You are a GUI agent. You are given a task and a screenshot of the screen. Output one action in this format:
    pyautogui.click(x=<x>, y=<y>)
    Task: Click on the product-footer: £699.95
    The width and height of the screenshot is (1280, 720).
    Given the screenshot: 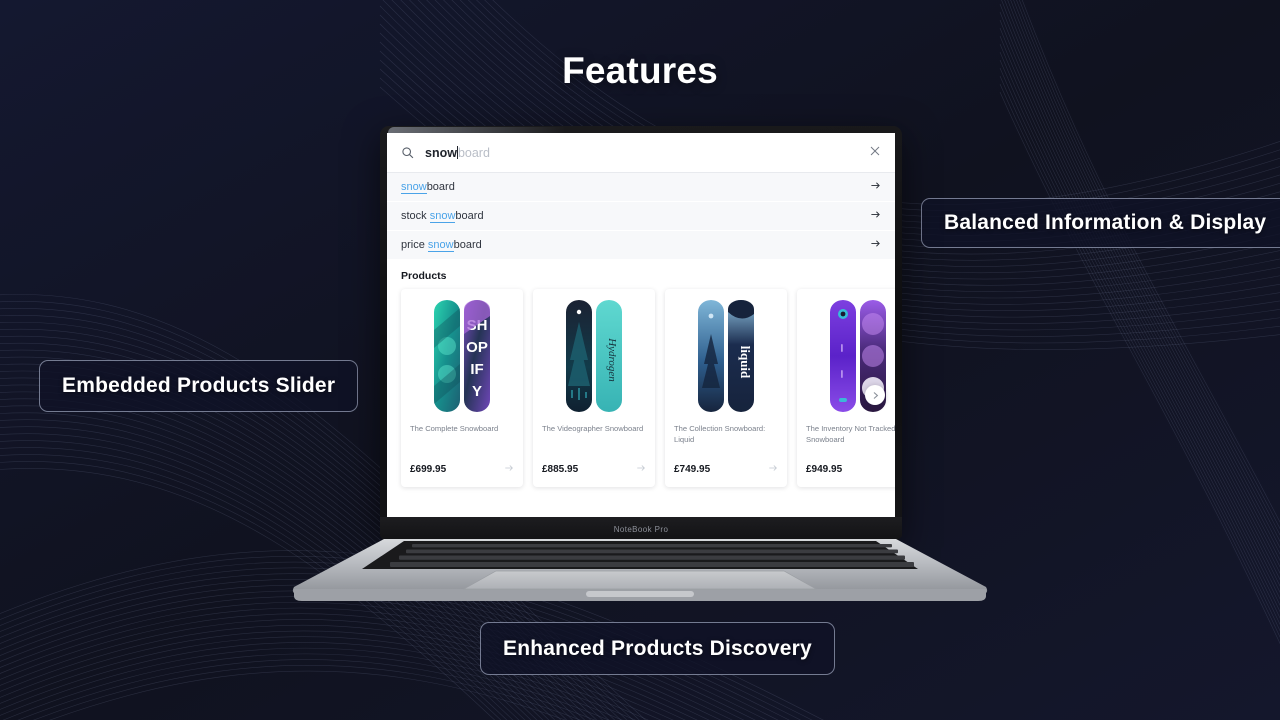 What is the action you would take?
    pyautogui.click(x=462, y=473)
    